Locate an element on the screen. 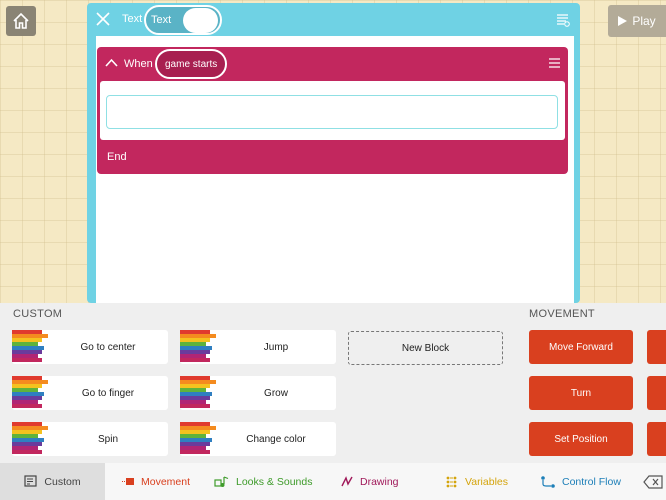 Image resolution: width=666 pixels, height=500 pixels. category-label: Looks & Sounds is located at coordinates (274, 481).